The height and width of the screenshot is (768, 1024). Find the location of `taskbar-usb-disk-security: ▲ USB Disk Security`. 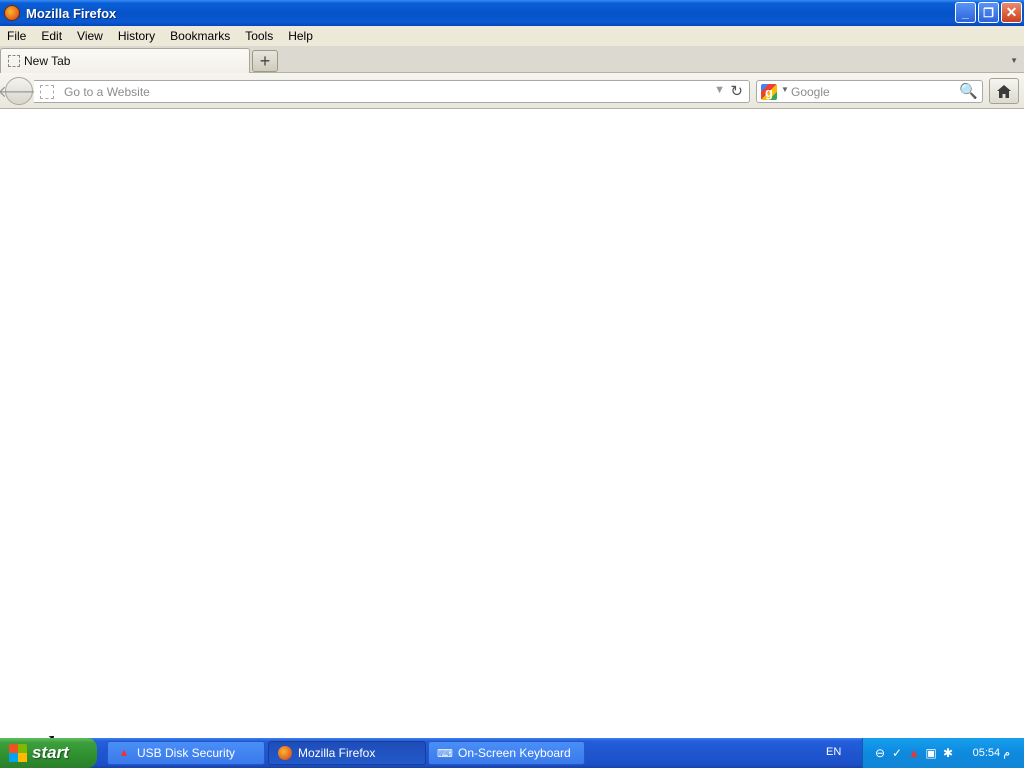

taskbar-usb-disk-security: ▲ USB Disk Security is located at coordinates (186, 753).